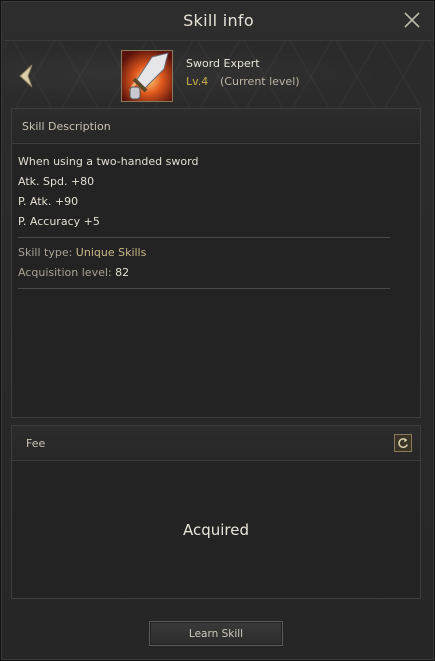 This screenshot has height=661, width=435. I want to click on learn-skill-button: Learn Skill, so click(216, 633).